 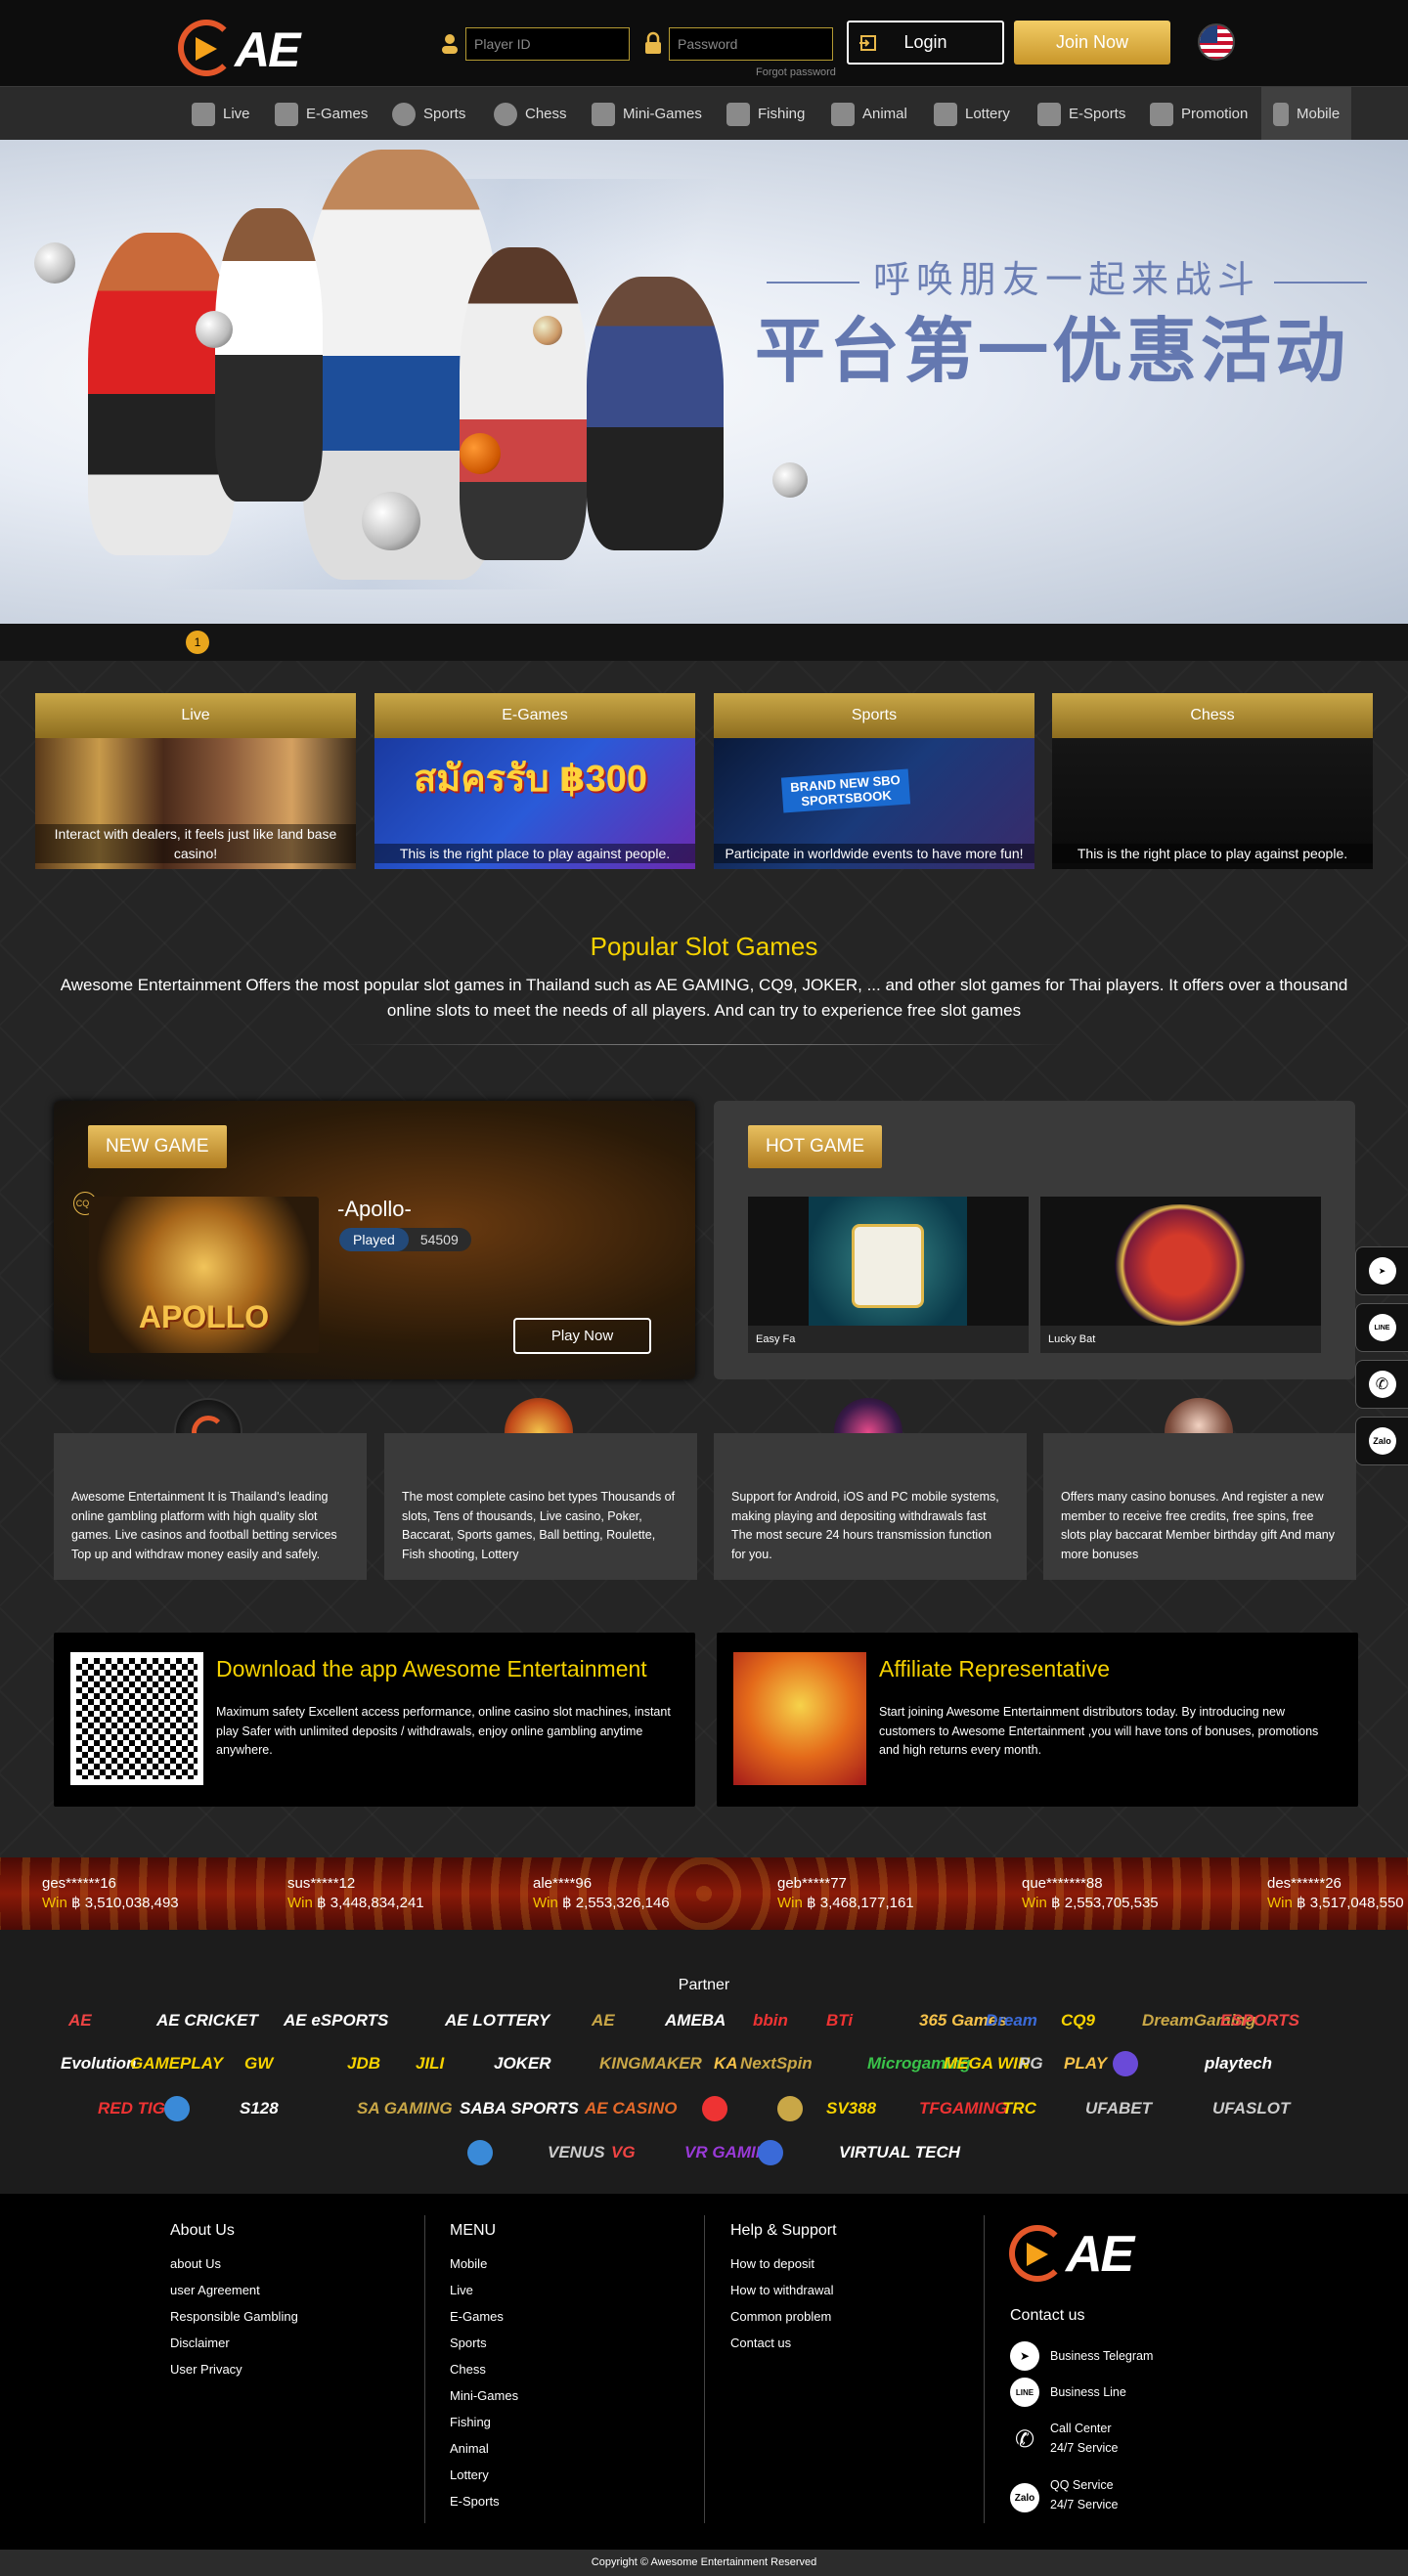 I want to click on partner-logo: PG, so click(x=1031, y=2063).